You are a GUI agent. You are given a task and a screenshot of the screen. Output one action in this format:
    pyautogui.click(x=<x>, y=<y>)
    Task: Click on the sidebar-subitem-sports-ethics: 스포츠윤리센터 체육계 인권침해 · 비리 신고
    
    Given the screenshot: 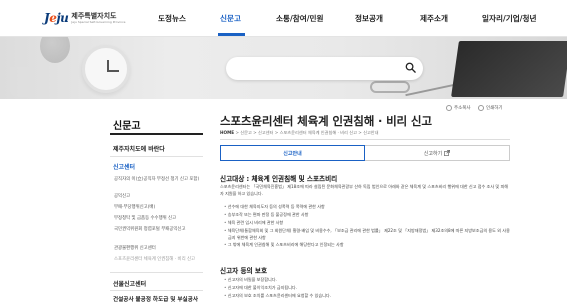 What is the action you would take?
    pyautogui.click(x=158, y=260)
    